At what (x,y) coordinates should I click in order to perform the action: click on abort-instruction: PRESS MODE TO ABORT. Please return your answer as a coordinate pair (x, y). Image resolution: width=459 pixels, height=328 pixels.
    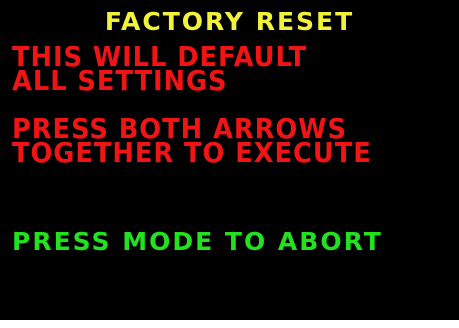
    Looking at the image, I should click on (197, 241).